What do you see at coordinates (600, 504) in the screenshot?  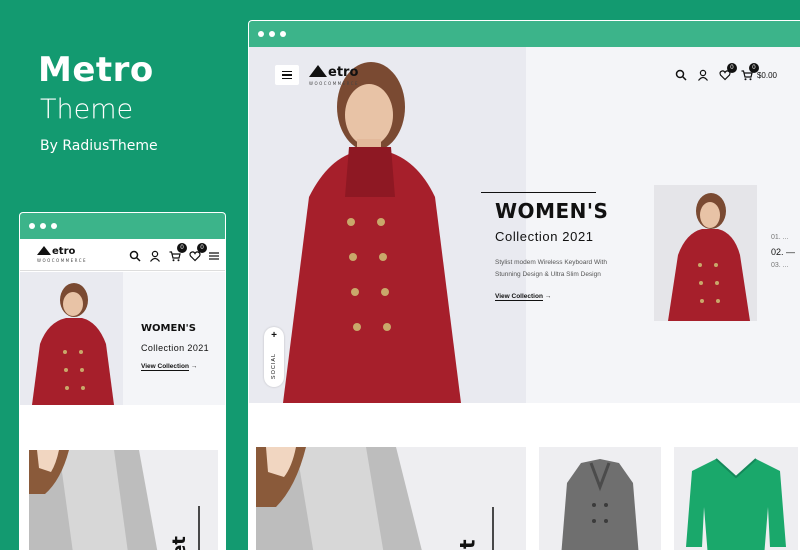 I see `wool-coat-image` at bounding box center [600, 504].